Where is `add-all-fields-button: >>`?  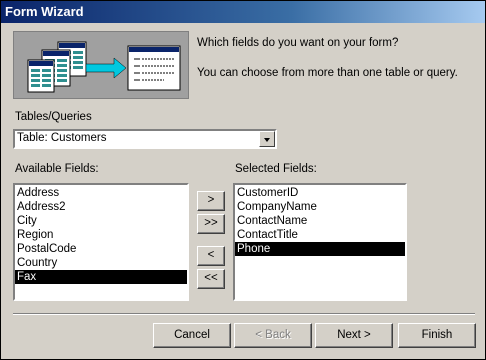
add-all-fields-button: >> is located at coordinates (211, 224).